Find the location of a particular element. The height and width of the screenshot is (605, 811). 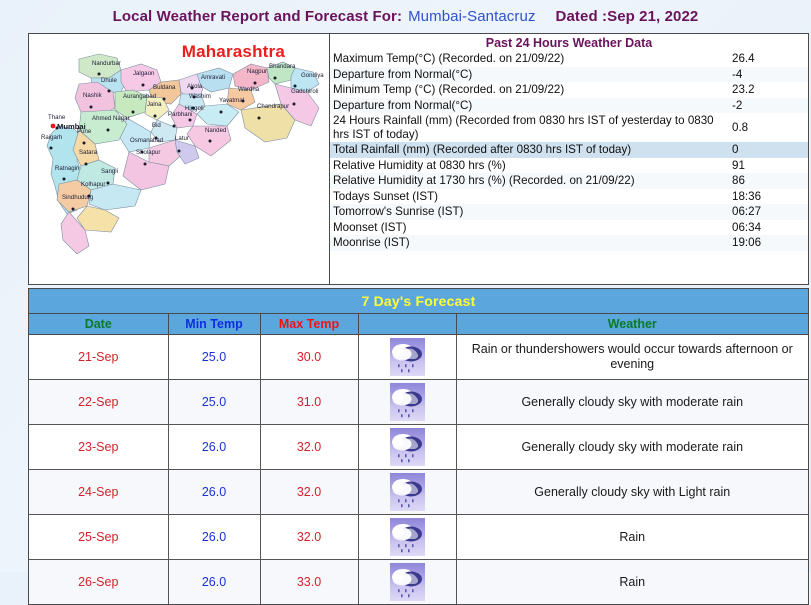

column-header-weather: Weather is located at coordinates (632, 324).